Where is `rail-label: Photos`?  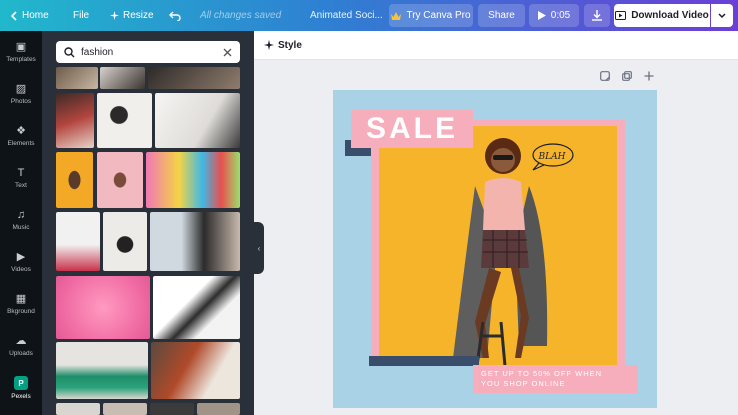
rail-label: Photos is located at coordinates (21, 101).